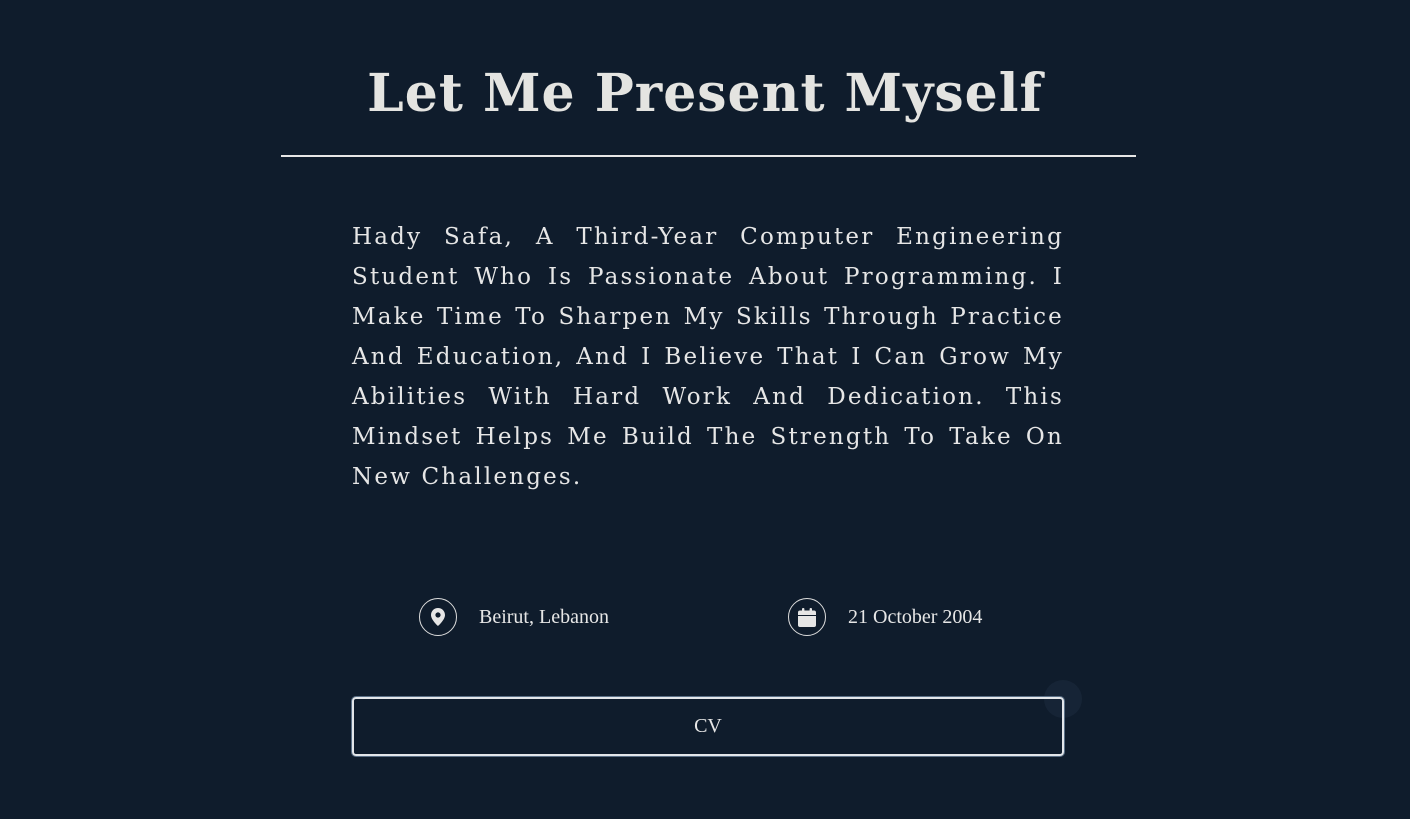 The height and width of the screenshot is (819, 1410). I want to click on location-text: Beirut, Lebanon, so click(544, 616).